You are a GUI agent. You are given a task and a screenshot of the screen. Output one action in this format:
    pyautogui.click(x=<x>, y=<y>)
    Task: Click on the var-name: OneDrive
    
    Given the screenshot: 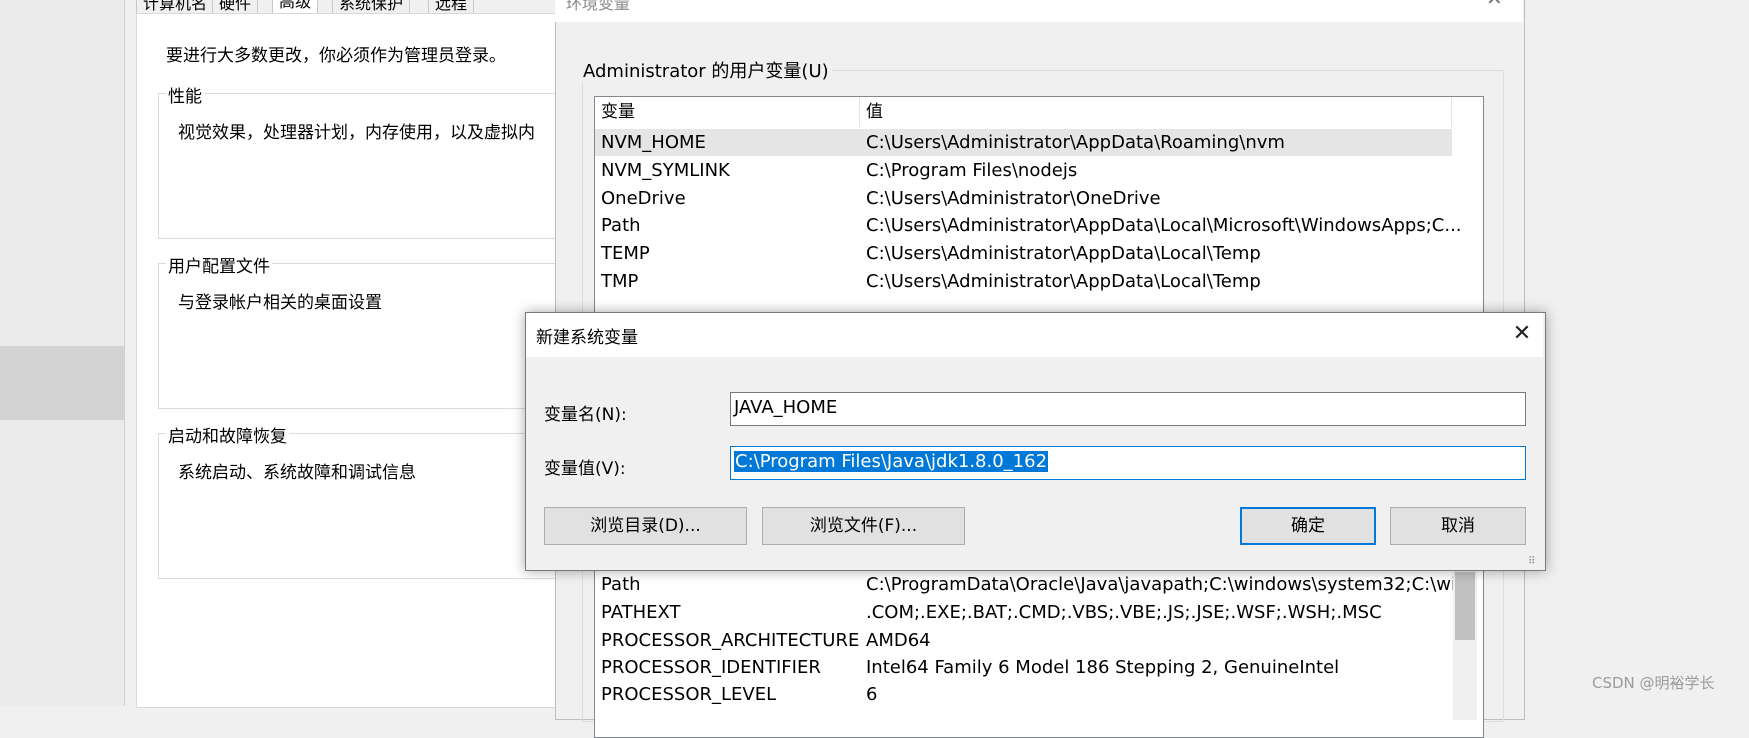 What is the action you would take?
    pyautogui.click(x=643, y=198)
    